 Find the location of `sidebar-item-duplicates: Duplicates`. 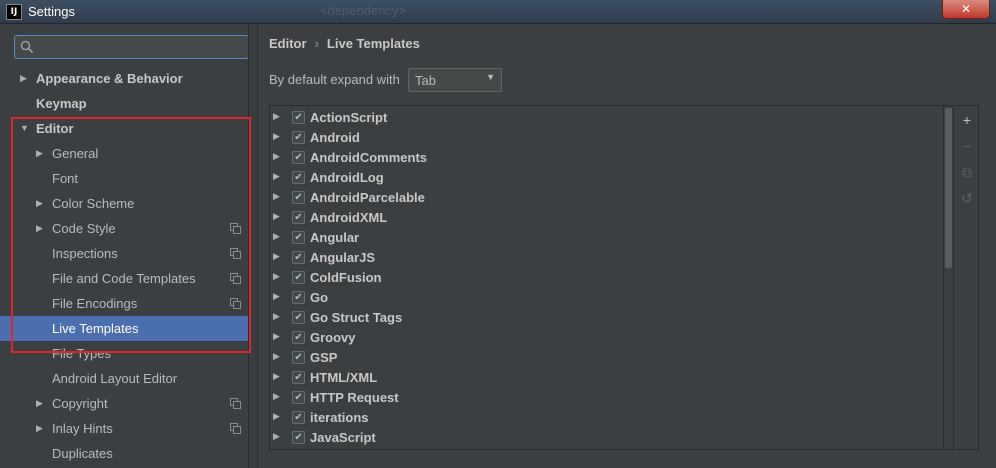

sidebar-item-duplicates: Duplicates is located at coordinates (128, 453).